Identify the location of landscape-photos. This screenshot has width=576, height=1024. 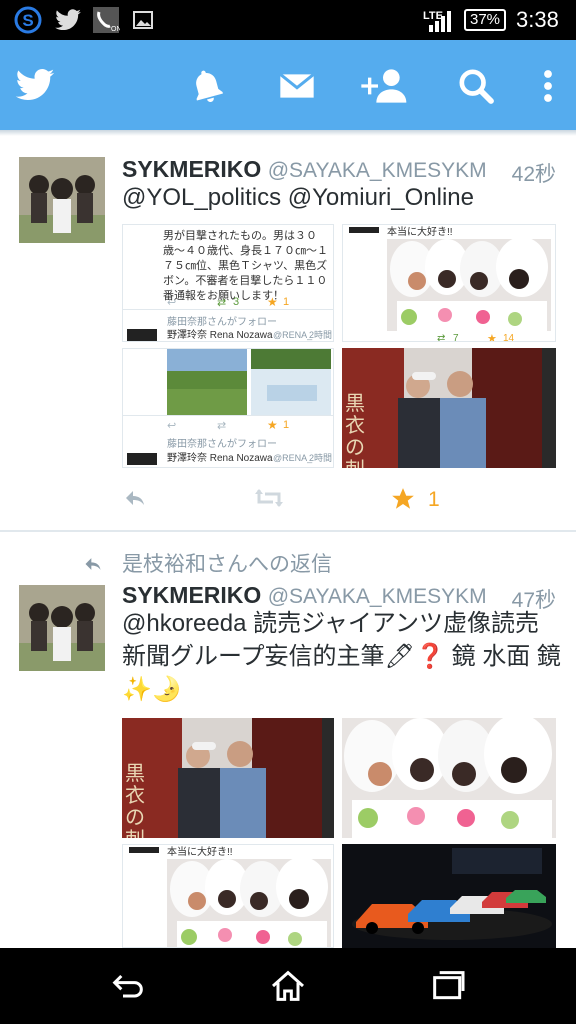
(249, 382).